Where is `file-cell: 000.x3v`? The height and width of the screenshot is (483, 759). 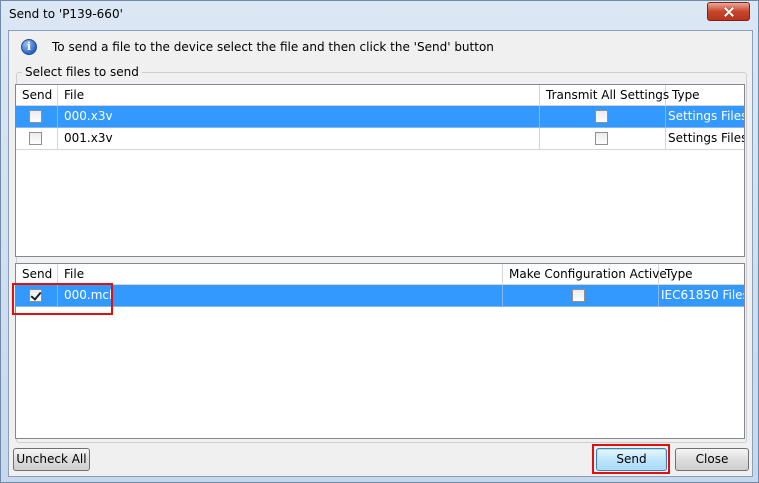 file-cell: 000.x3v is located at coordinates (299, 117).